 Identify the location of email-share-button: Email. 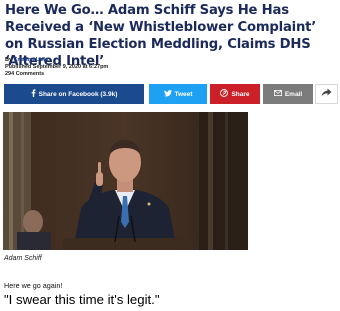
(288, 94).